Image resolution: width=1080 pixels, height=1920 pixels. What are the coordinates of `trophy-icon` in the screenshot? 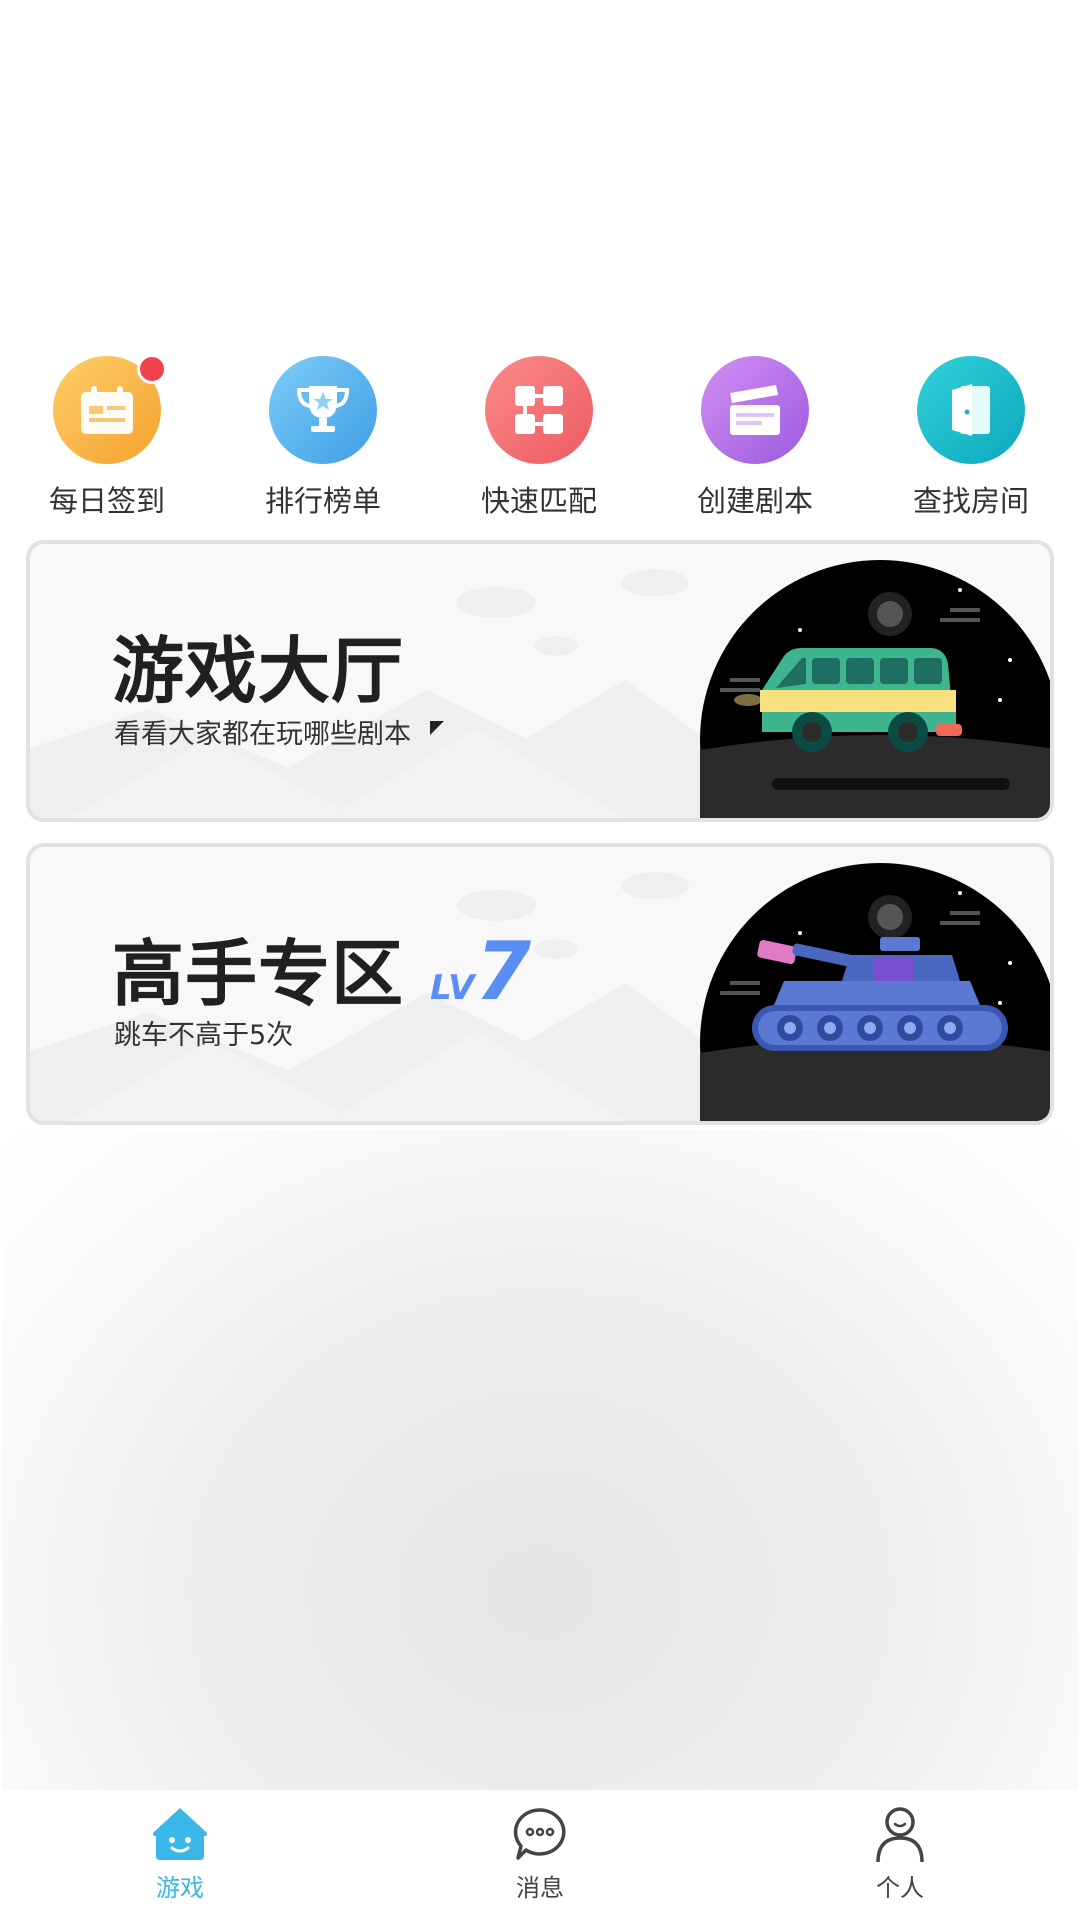 It's located at (323, 410).